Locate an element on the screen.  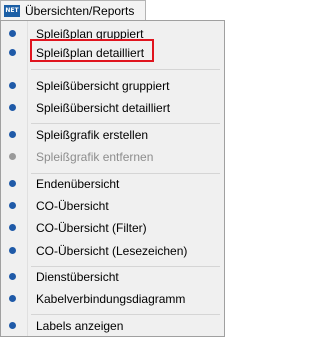
menu-item-dienstuebersicht: Dienstübersicht is located at coordinates (112, 277).